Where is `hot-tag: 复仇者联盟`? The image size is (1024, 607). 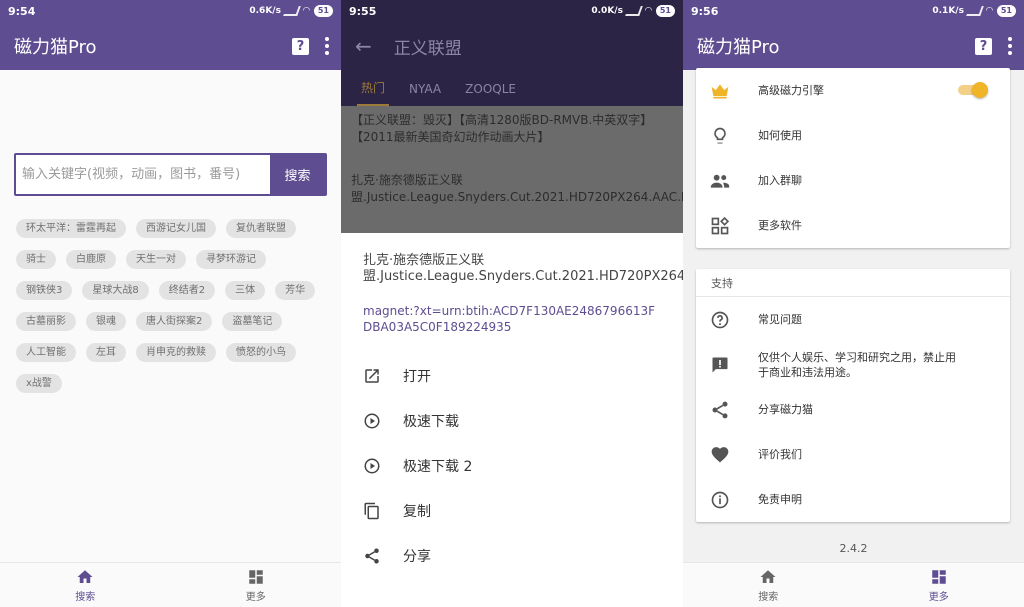 hot-tag: 复仇者联盟 is located at coordinates (261, 228).